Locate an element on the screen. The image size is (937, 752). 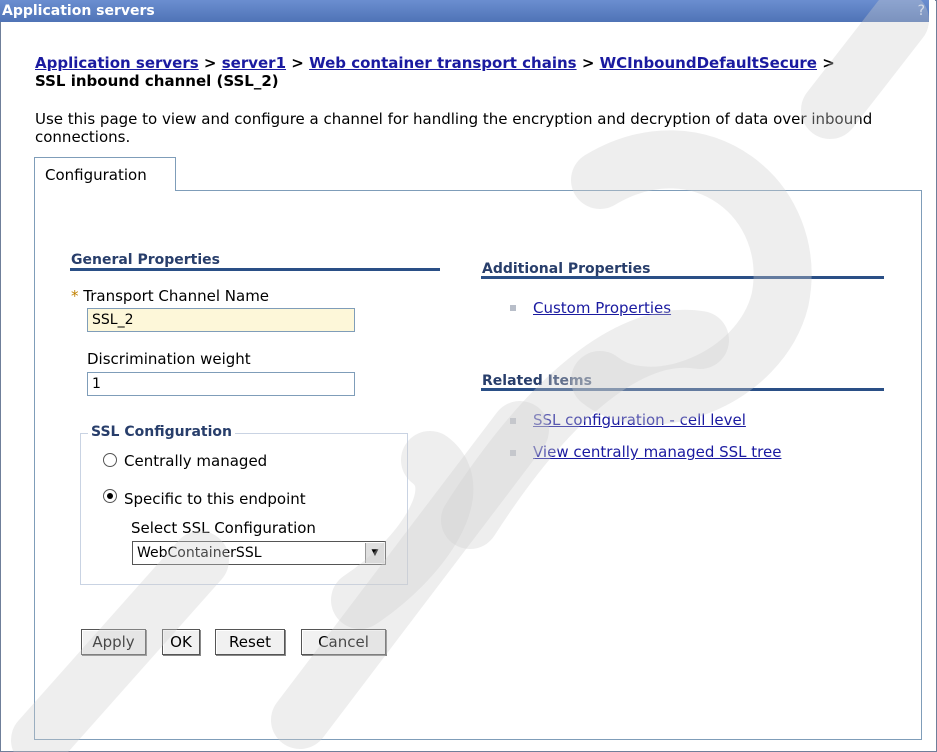
breadcrumb-link-transport-chains: Web container transport chains is located at coordinates (443, 63).